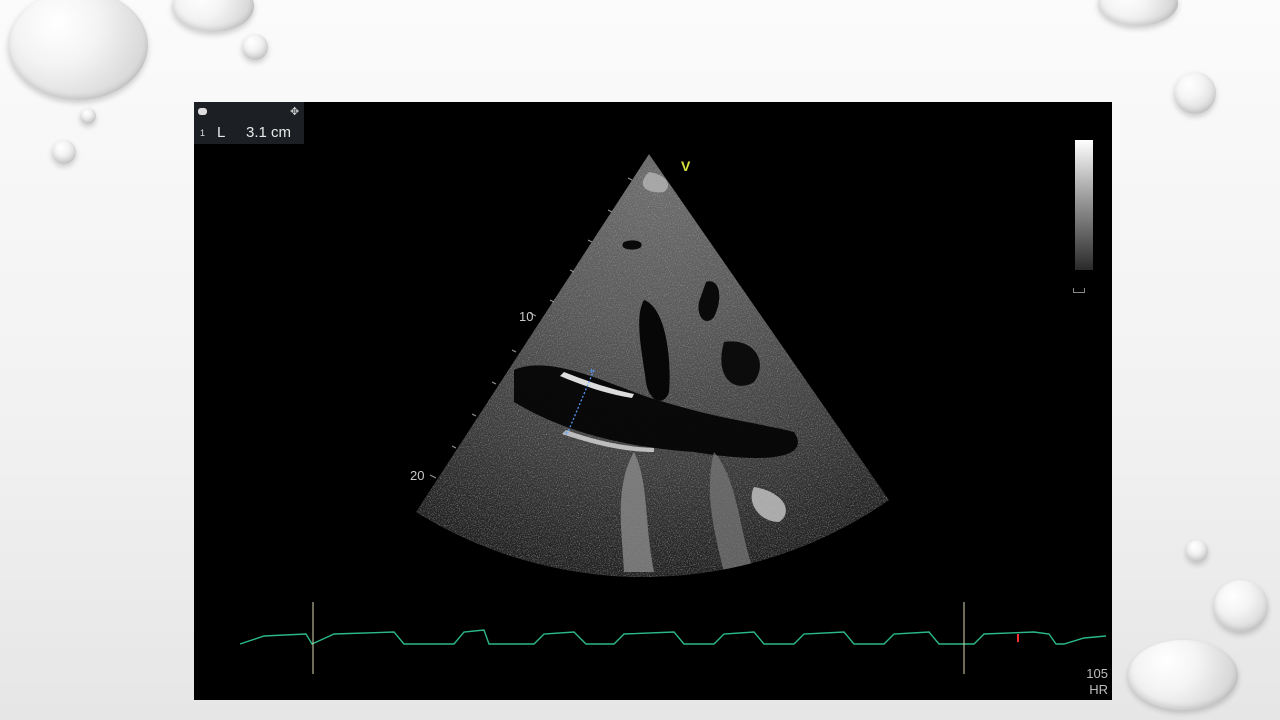 The height and width of the screenshot is (720, 1280). What do you see at coordinates (1098, 689) in the screenshot?
I see `heart-rate-label: HR` at bounding box center [1098, 689].